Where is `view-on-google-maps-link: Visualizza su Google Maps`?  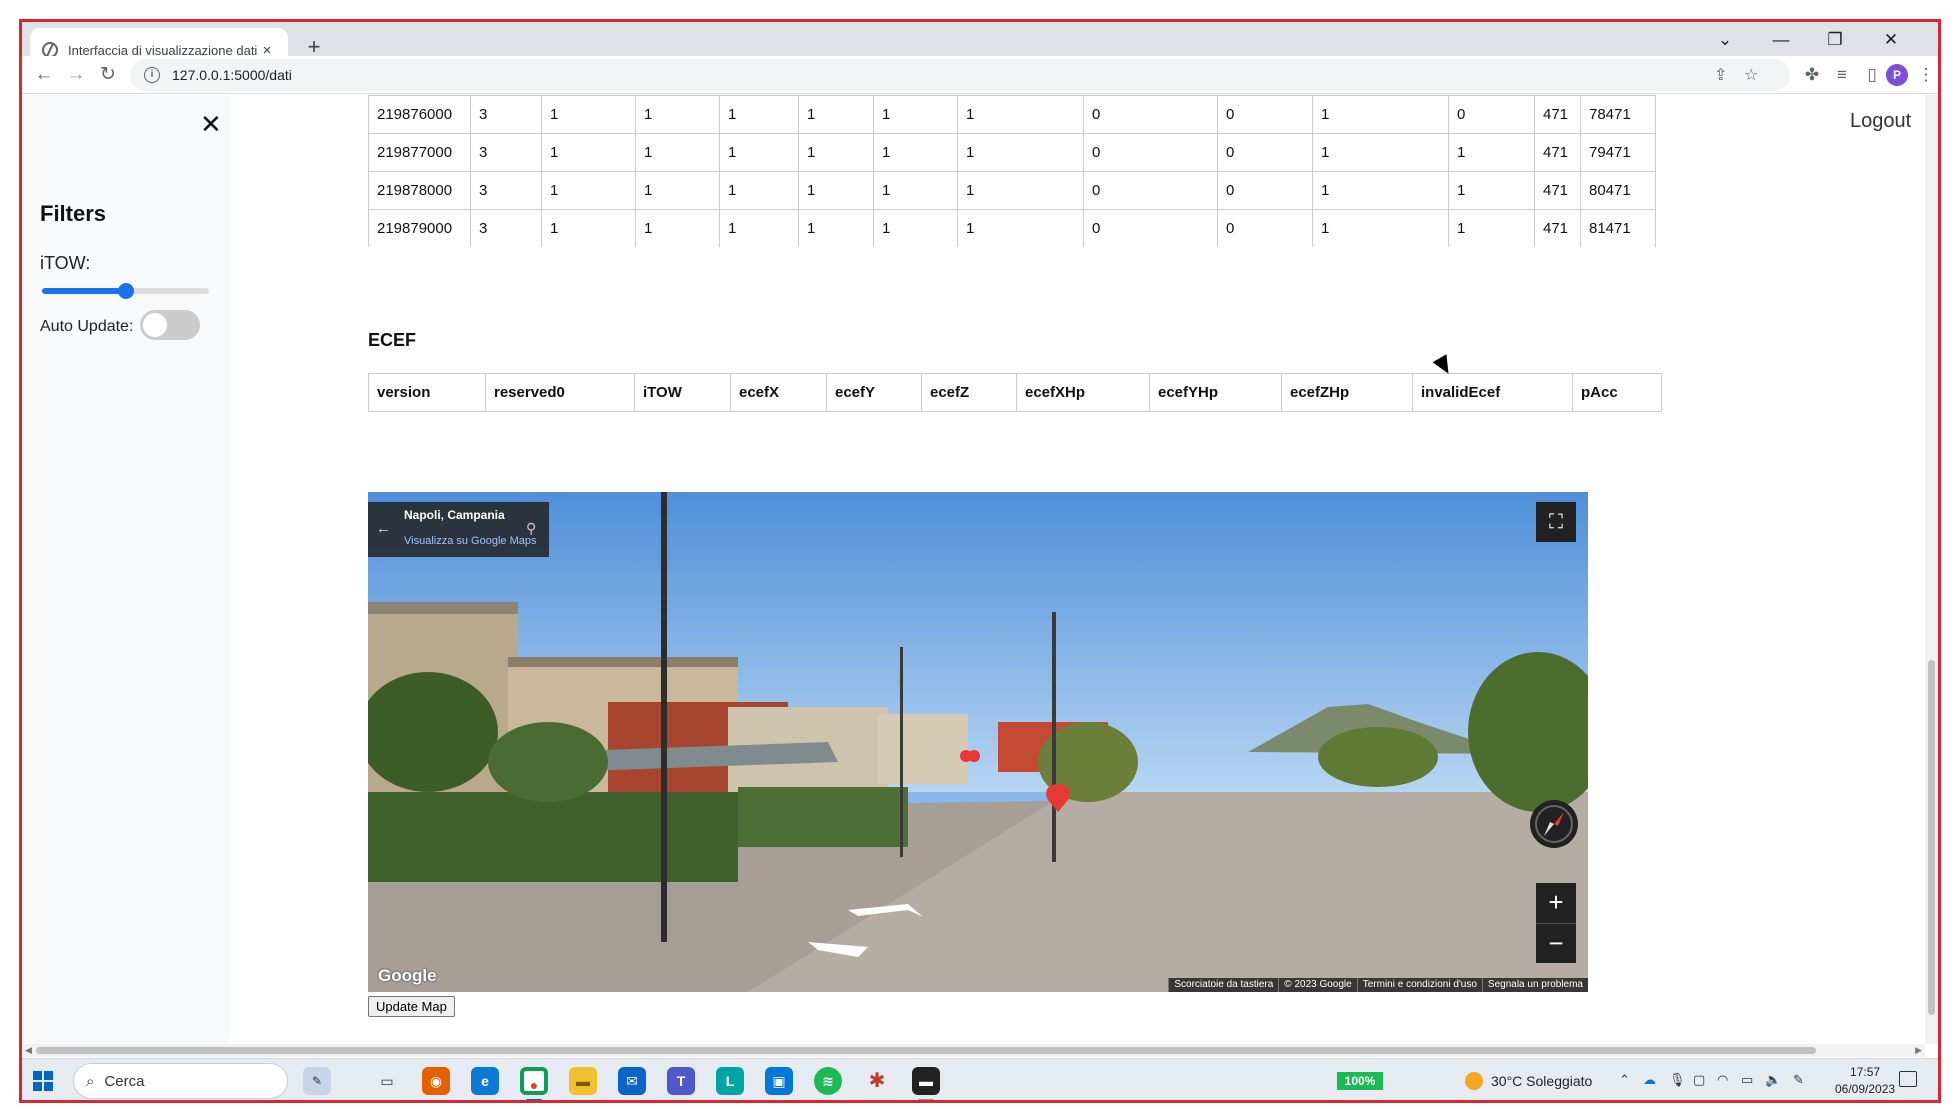
view-on-google-maps-link: Visualizza su Google Maps is located at coordinates (470, 541).